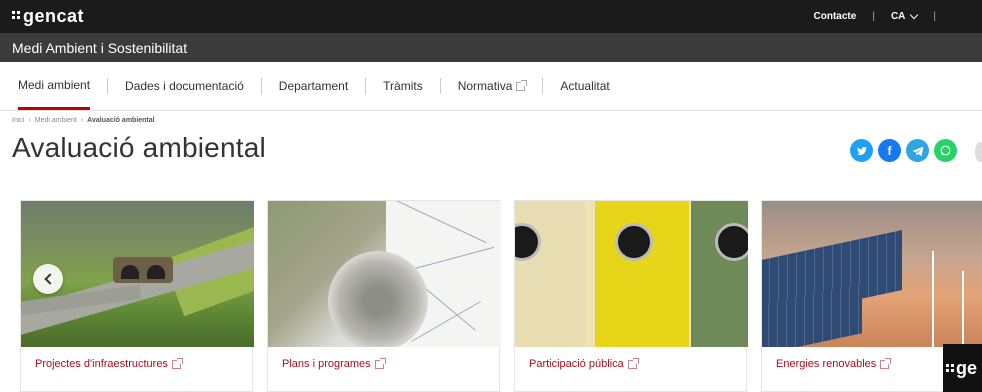 This screenshot has width=982, height=392. What do you see at coordinates (861, 150) in the screenshot?
I see `twitter-icon` at bounding box center [861, 150].